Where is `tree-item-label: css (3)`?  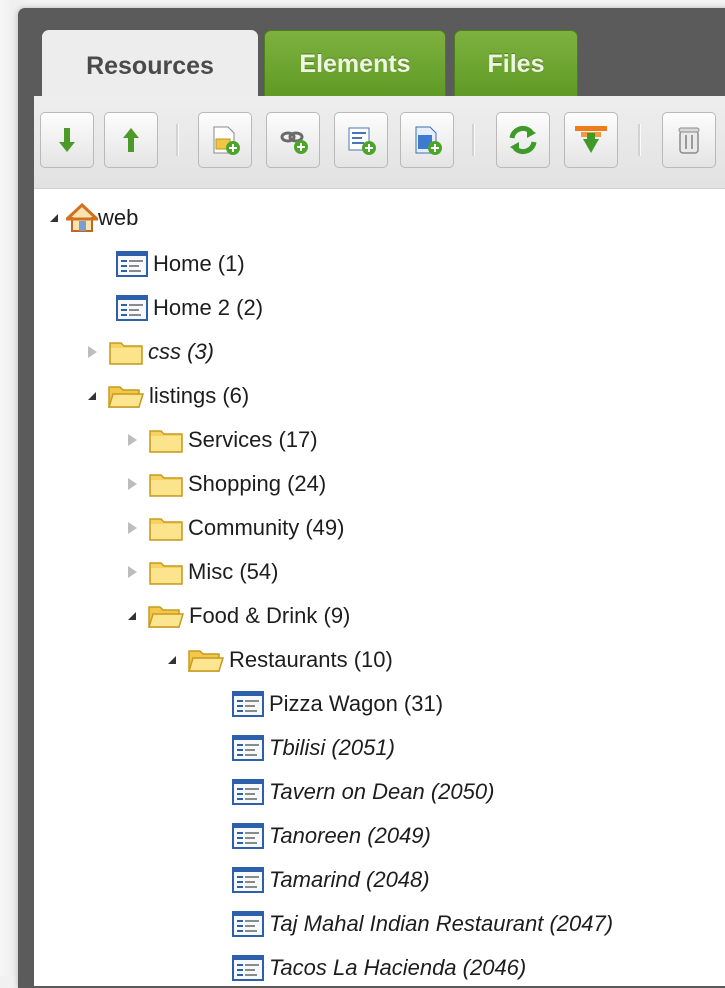
tree-item-label: css (3) is located at coordinates (181, 351).